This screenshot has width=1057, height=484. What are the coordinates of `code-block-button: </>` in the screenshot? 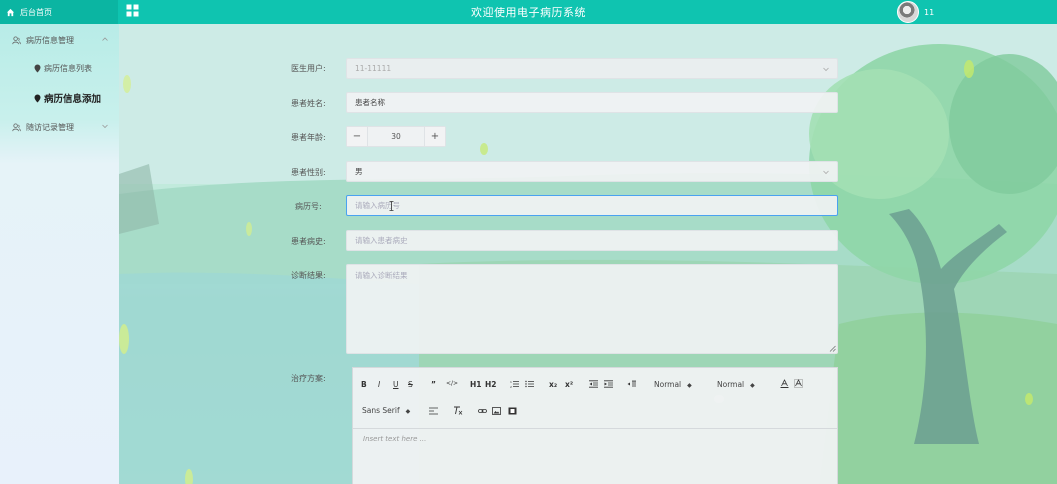 It's located at (452, 383).